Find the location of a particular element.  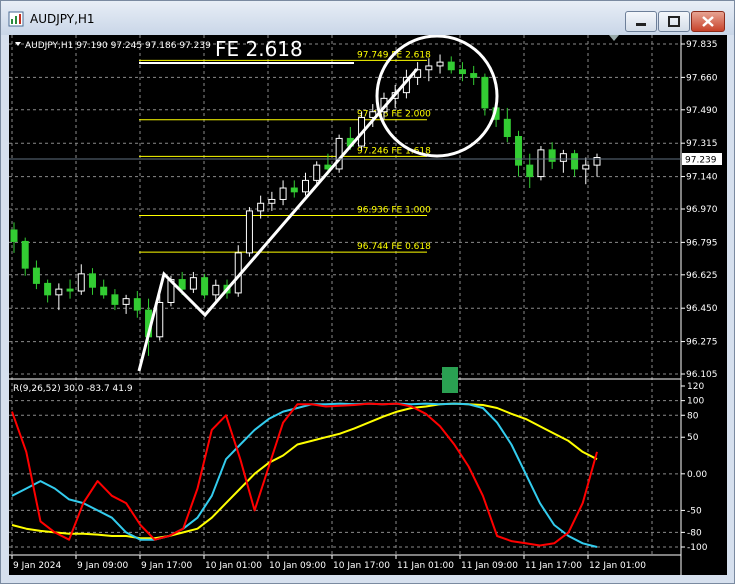

price-label: 96.625 is located at coordinates (702, 276).